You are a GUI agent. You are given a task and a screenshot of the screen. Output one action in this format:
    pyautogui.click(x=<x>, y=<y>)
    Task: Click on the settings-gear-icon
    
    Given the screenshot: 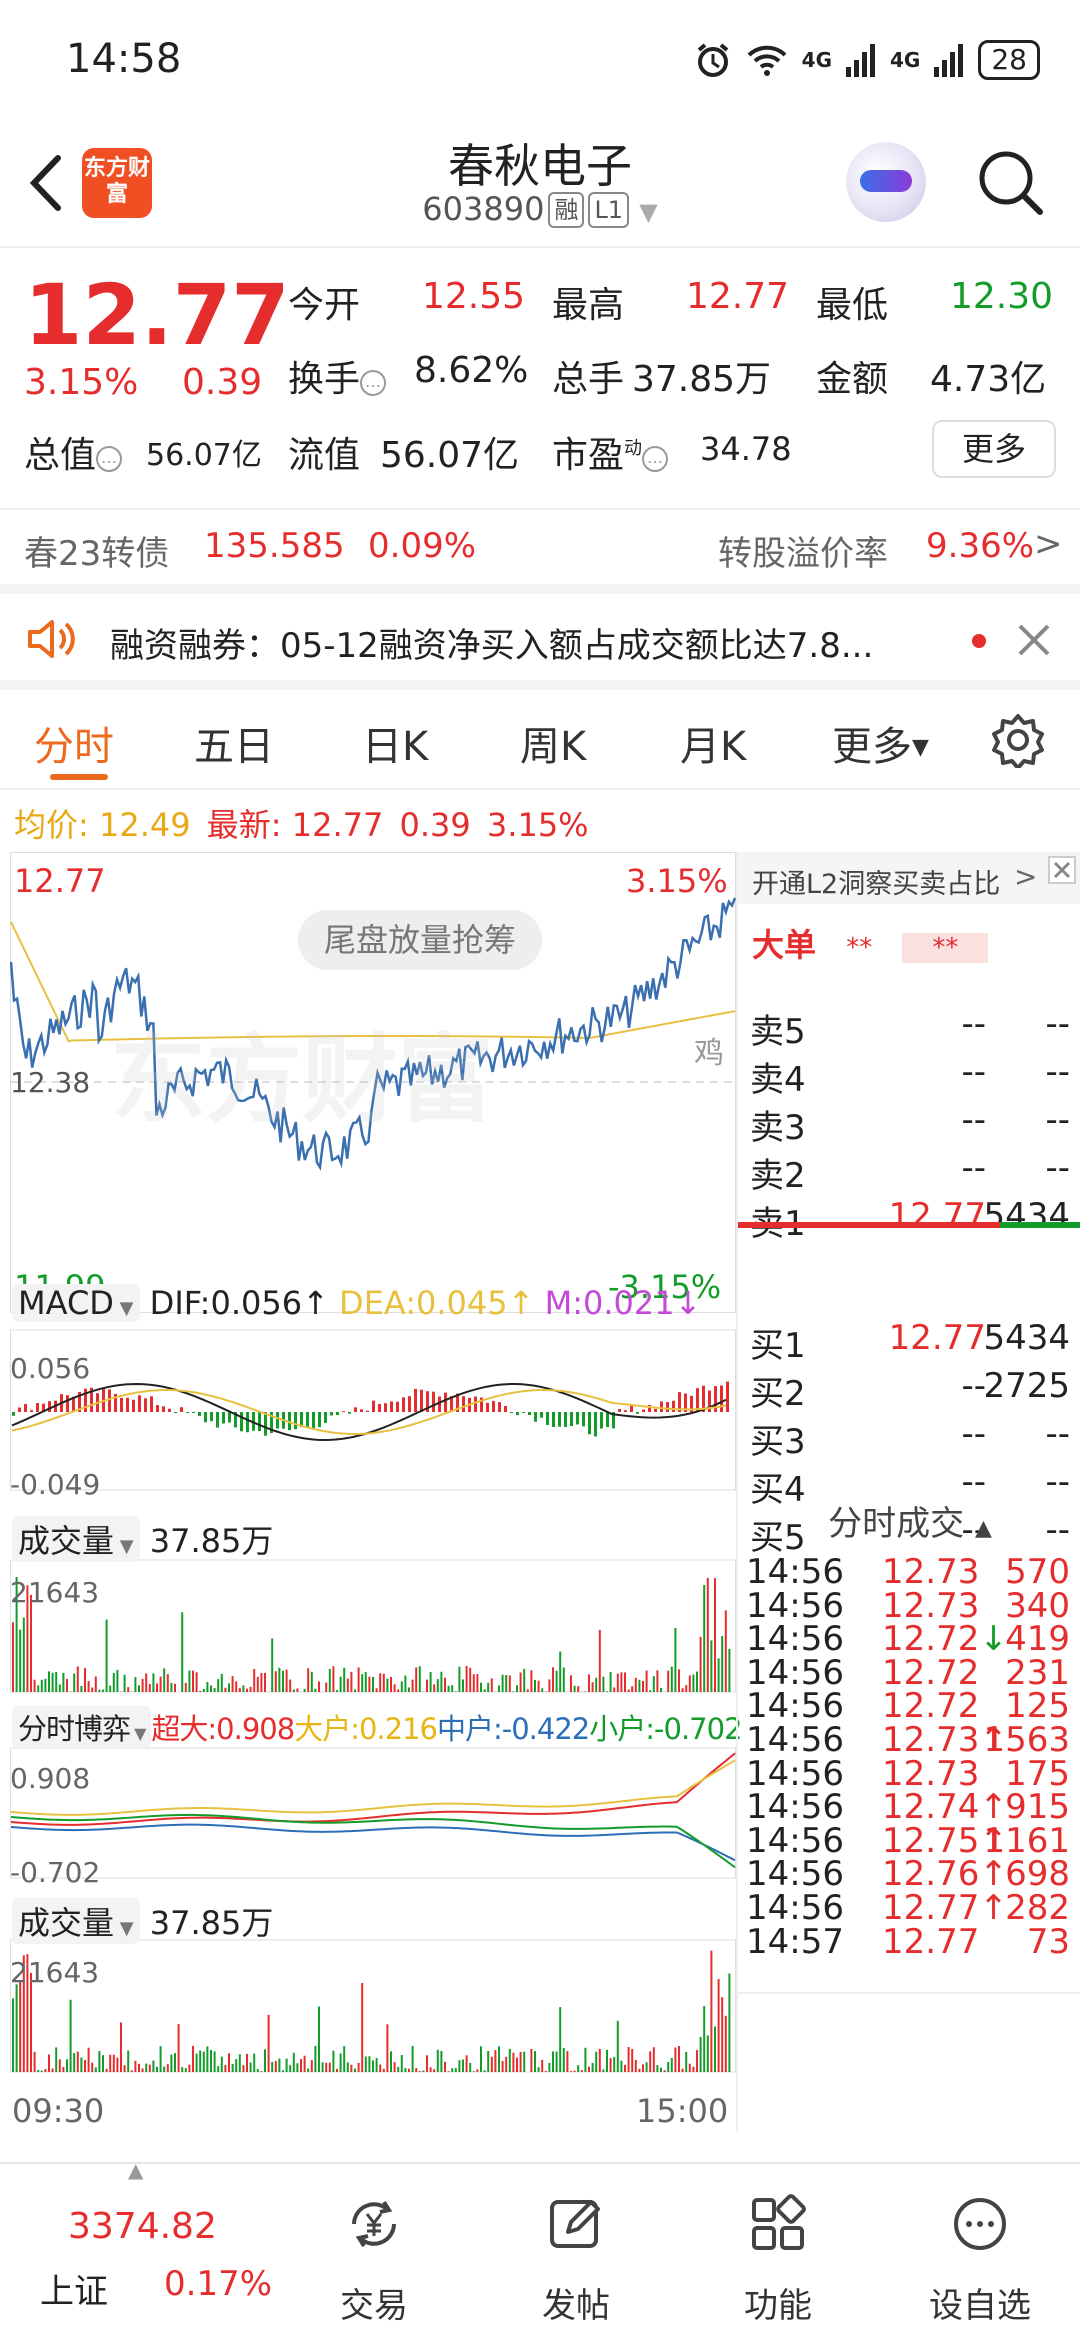 What is the action you would take?
    pyautogui.click(x=1018, y=740)
    